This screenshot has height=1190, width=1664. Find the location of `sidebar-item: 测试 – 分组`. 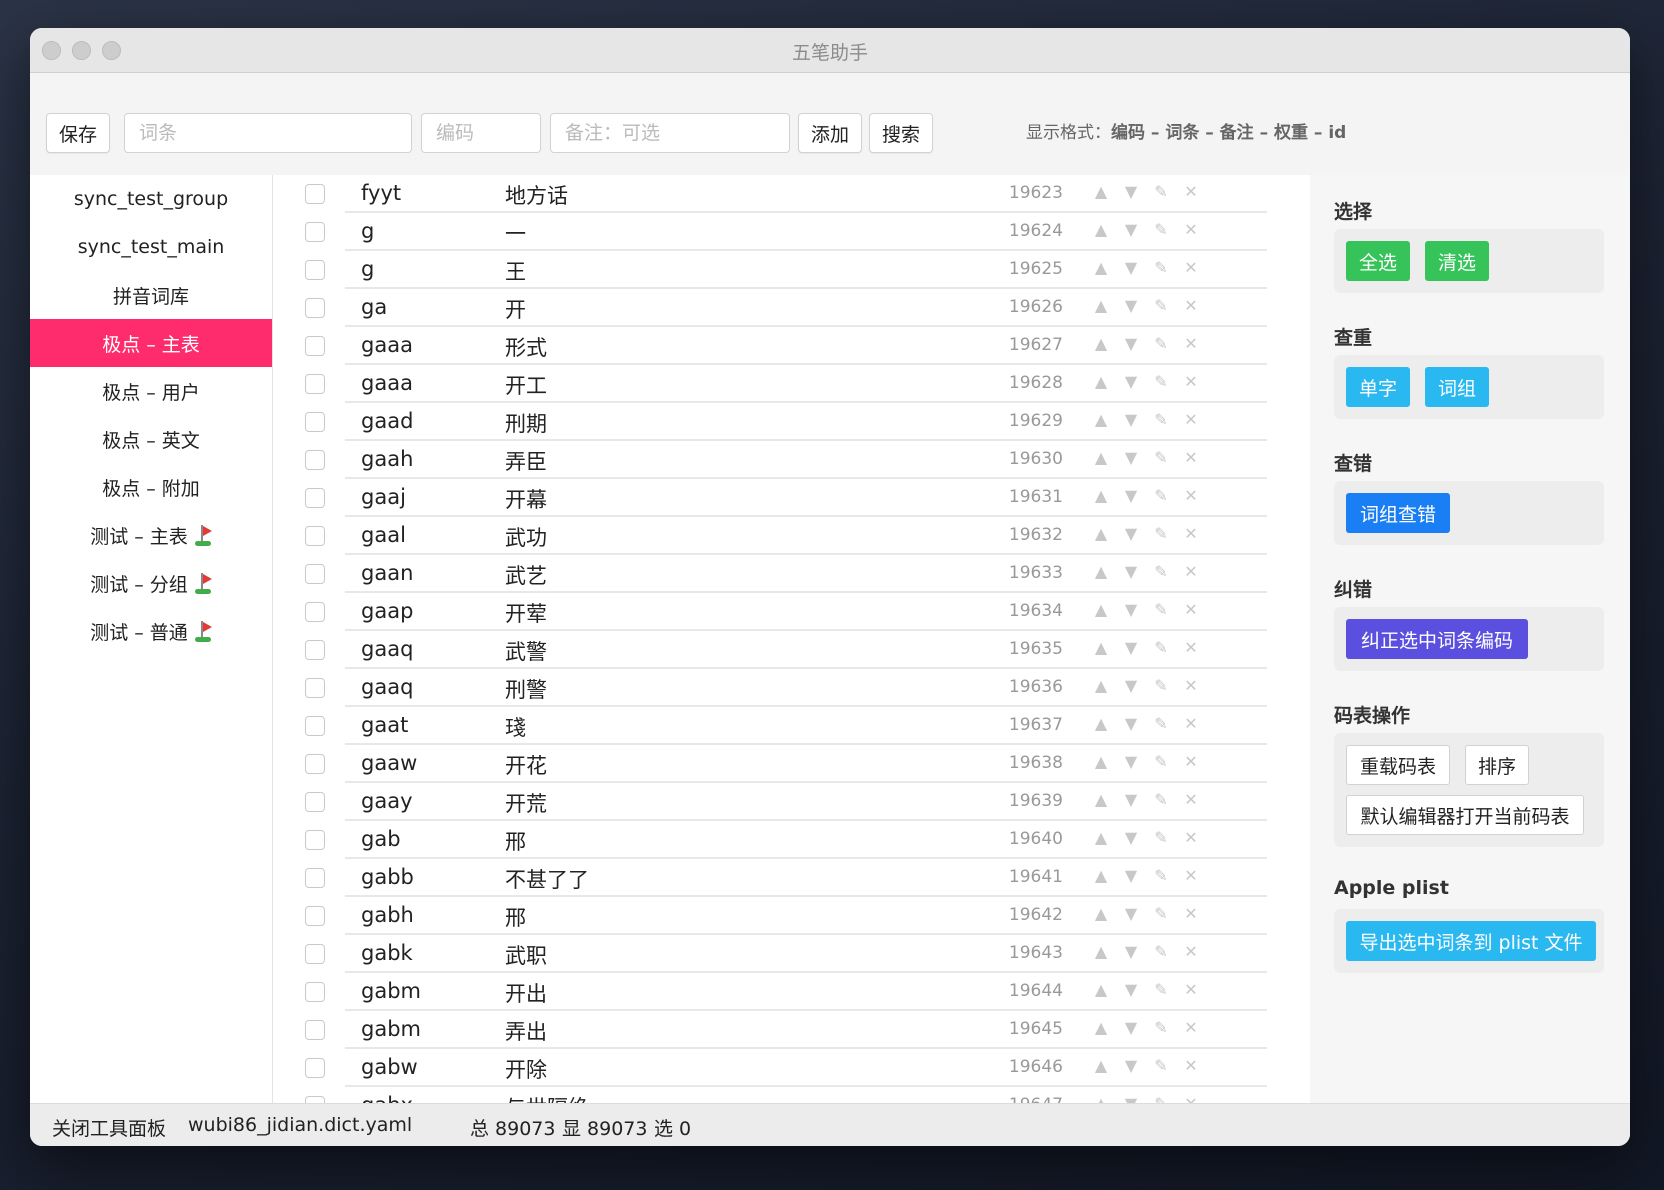

sidebar-item: 测试 – 分组 is located at coordinates (151, 583).